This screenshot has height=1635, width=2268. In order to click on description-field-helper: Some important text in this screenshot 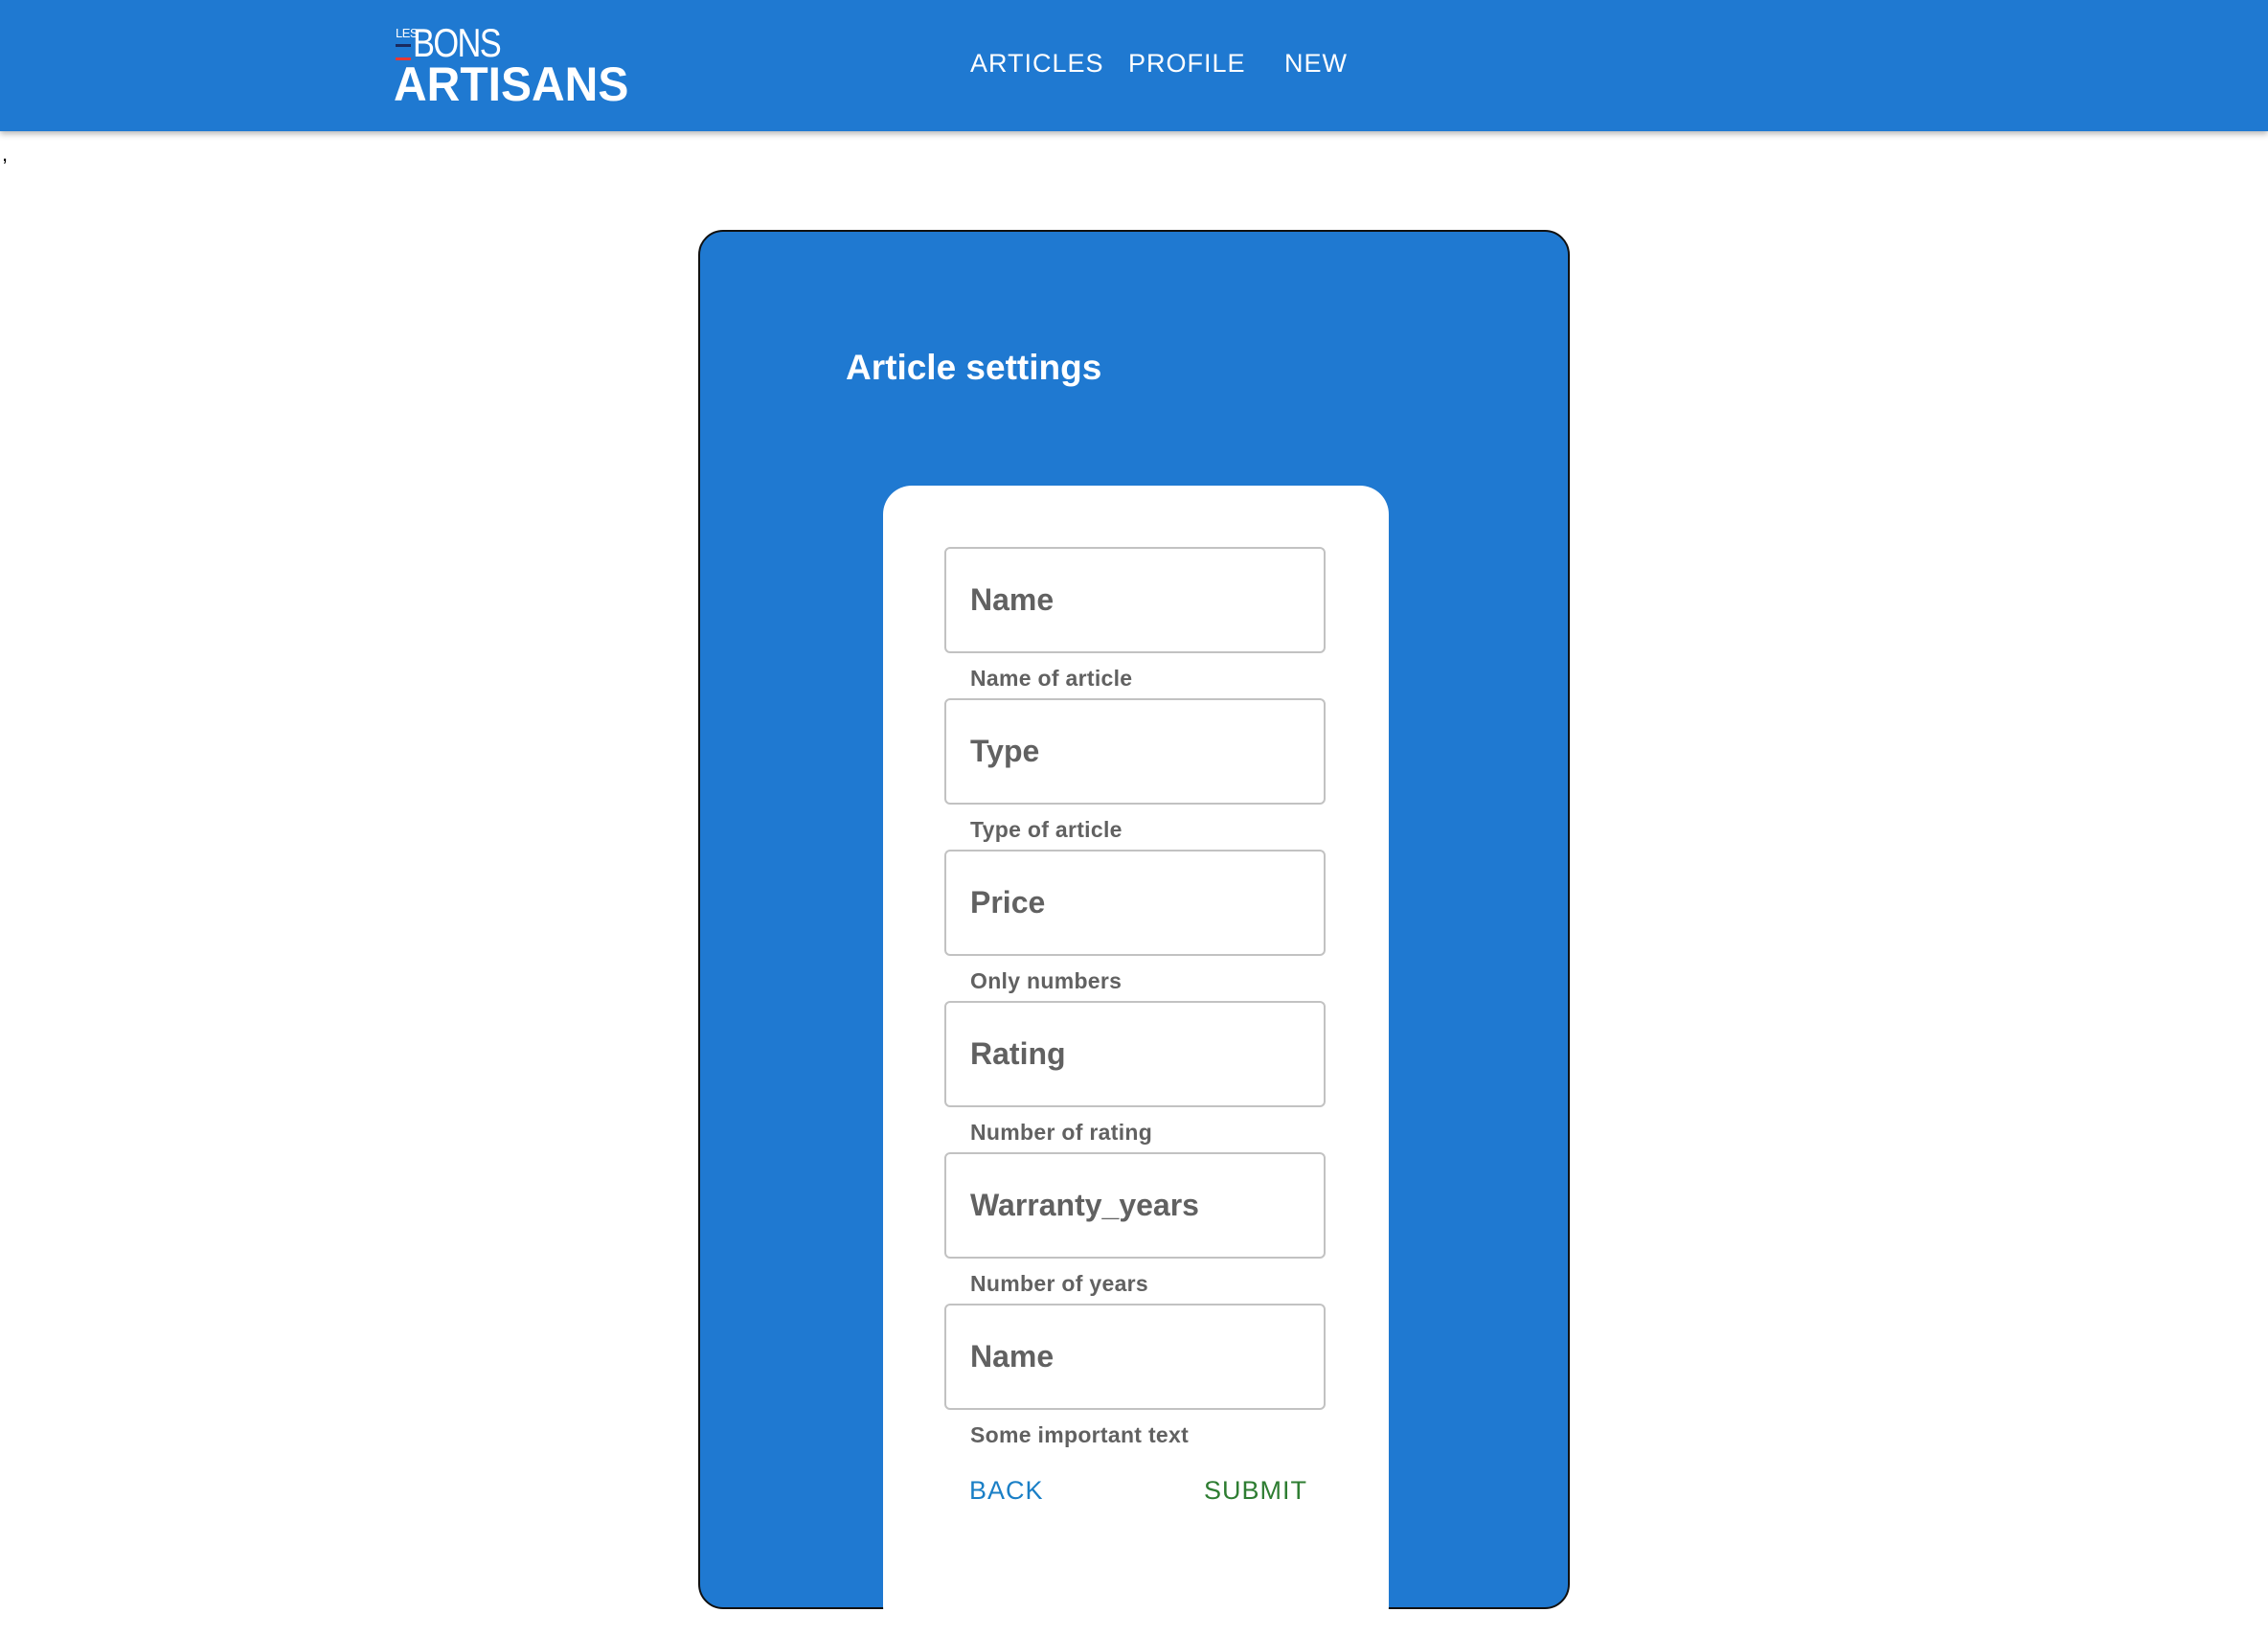, I will do `click(1080, 1434)`.